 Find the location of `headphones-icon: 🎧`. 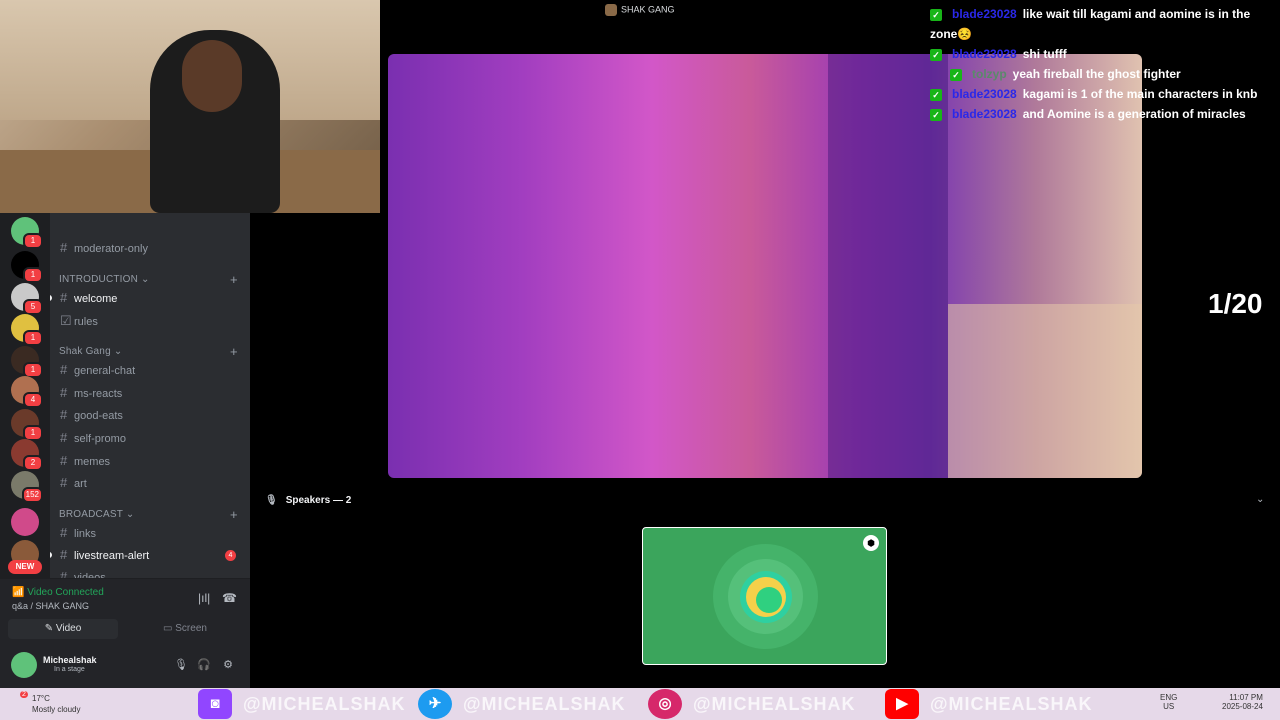

headphones-icon: 🎧 is located at coordinates (204, 665).